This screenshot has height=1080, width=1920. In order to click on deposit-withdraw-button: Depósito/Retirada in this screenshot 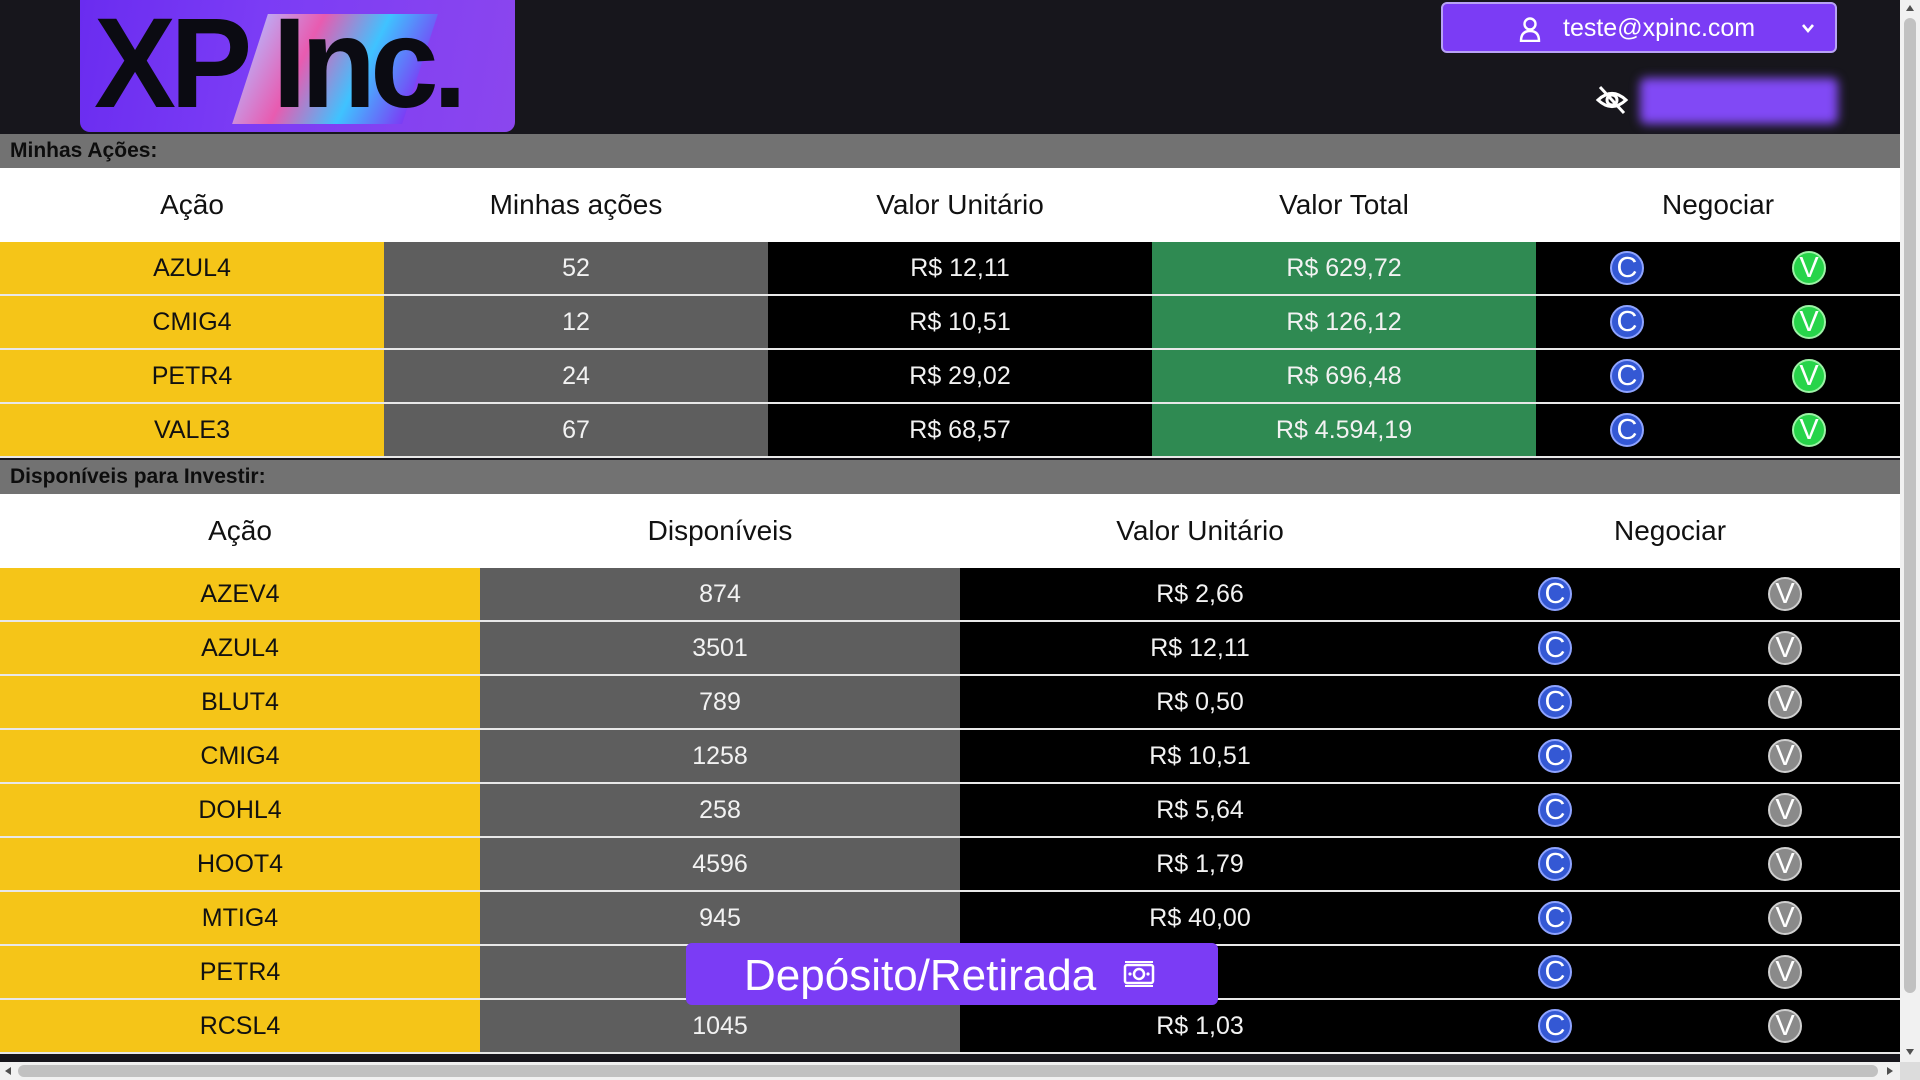, I will do `click(952, 974)`.